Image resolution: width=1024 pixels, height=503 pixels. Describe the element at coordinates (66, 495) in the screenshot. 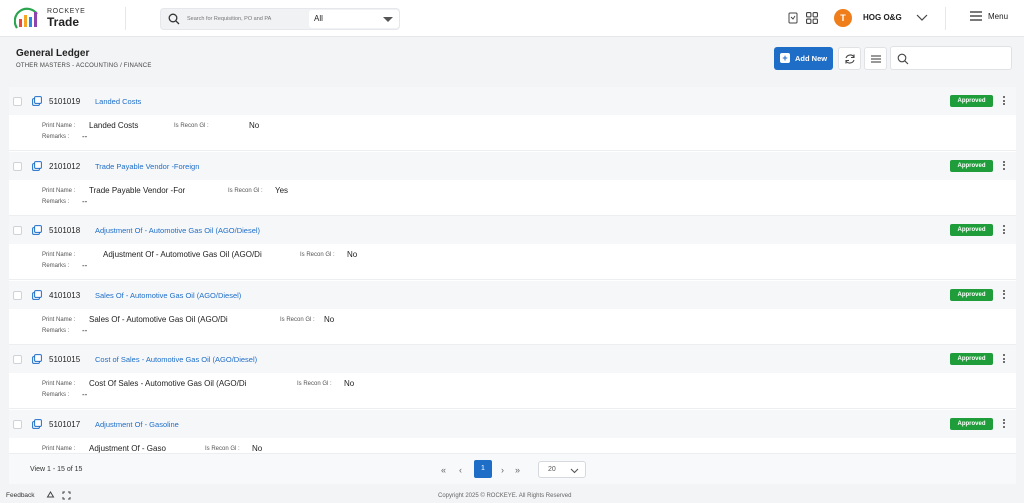

I see `expand-icon` at that location.